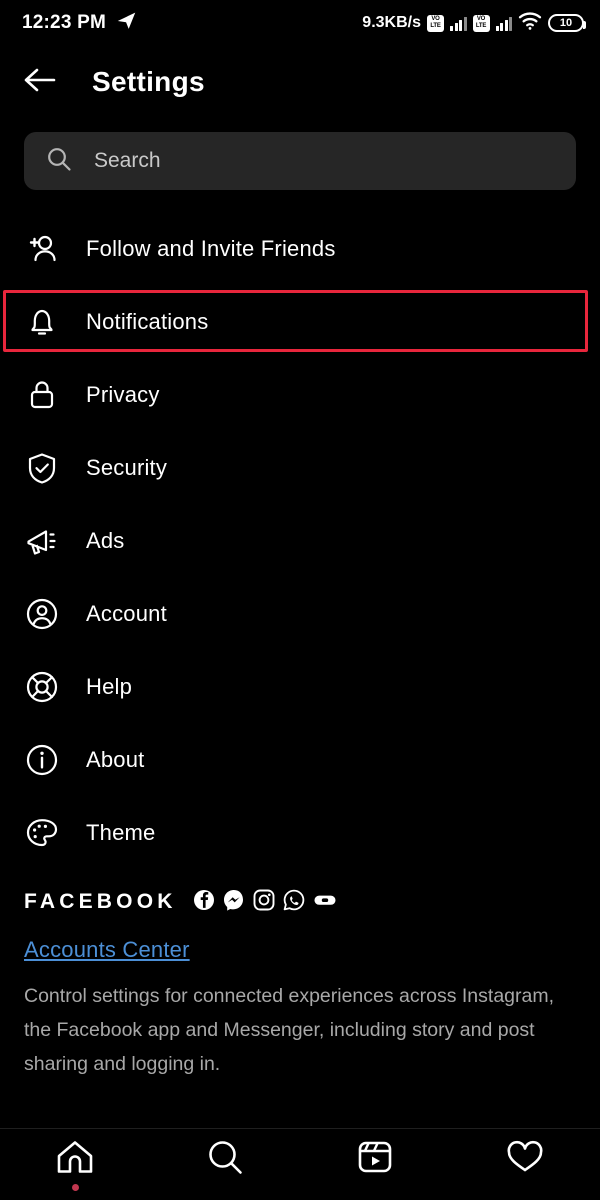 The height and width of the screenshot is (1200, 600). I want to click on nav-item-reels, so click(375, 1164).